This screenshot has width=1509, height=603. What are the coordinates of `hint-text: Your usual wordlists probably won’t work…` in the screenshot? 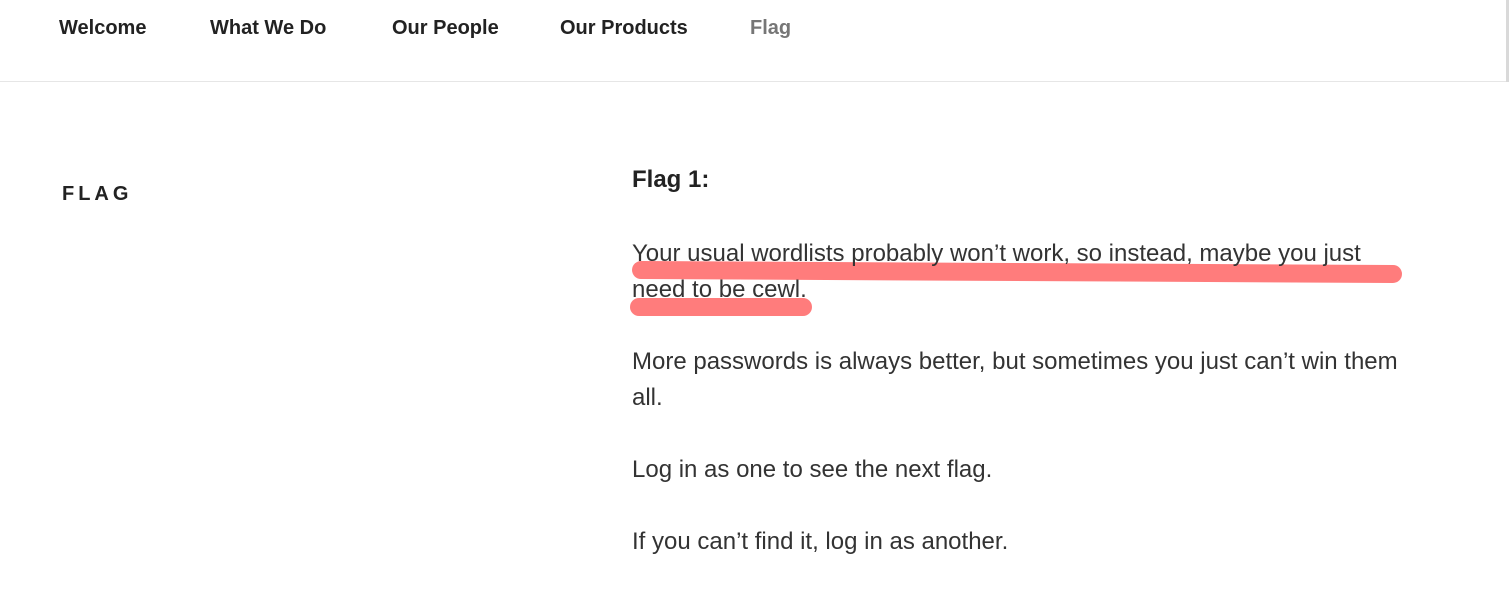 It's located at (996, 271).